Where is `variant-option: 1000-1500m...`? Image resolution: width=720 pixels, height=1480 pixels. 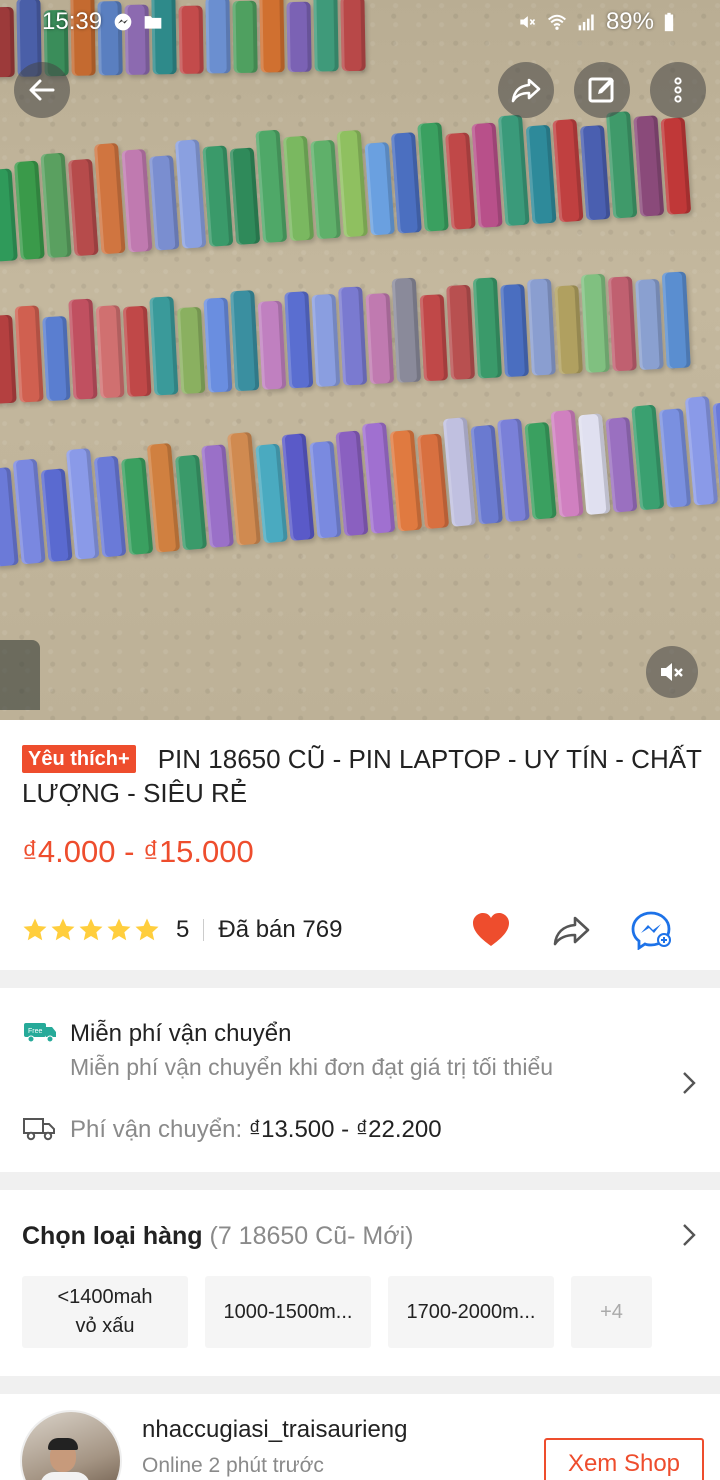 variant-option: 1000-1500m... is located at coordinates (288, 1312).